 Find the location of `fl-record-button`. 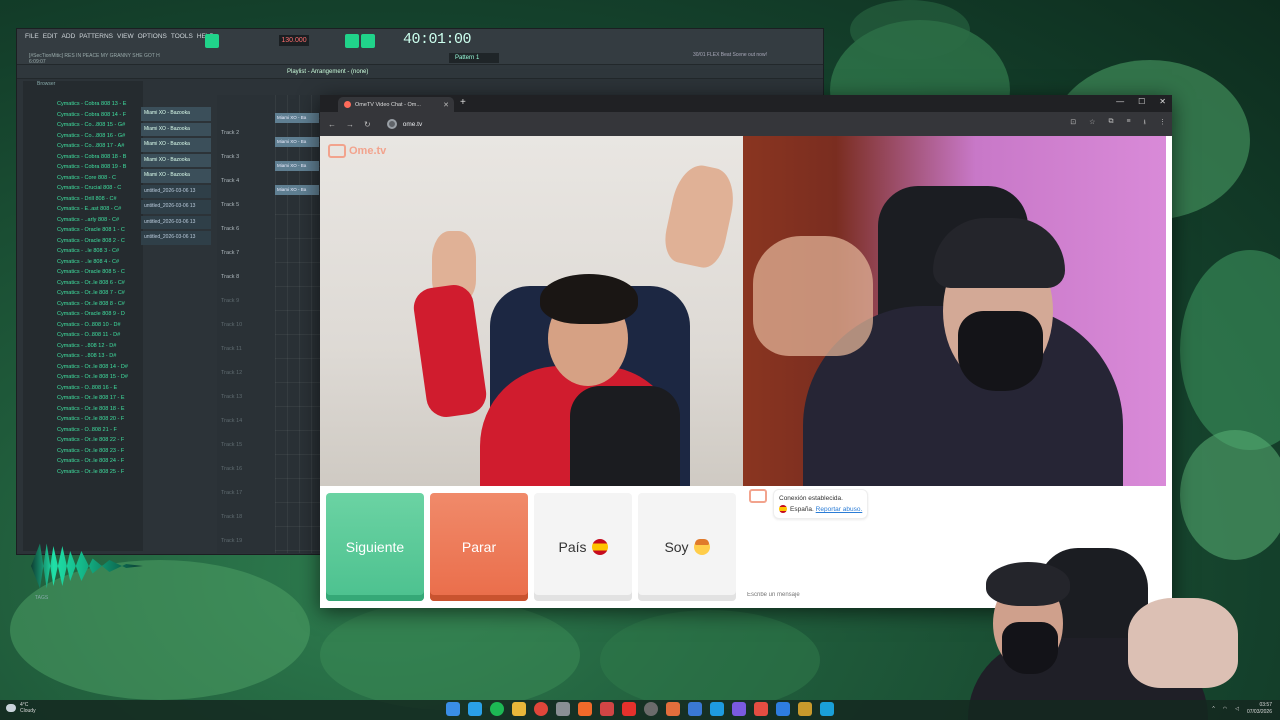

fl-record-button is located at coordinates (368, 41).